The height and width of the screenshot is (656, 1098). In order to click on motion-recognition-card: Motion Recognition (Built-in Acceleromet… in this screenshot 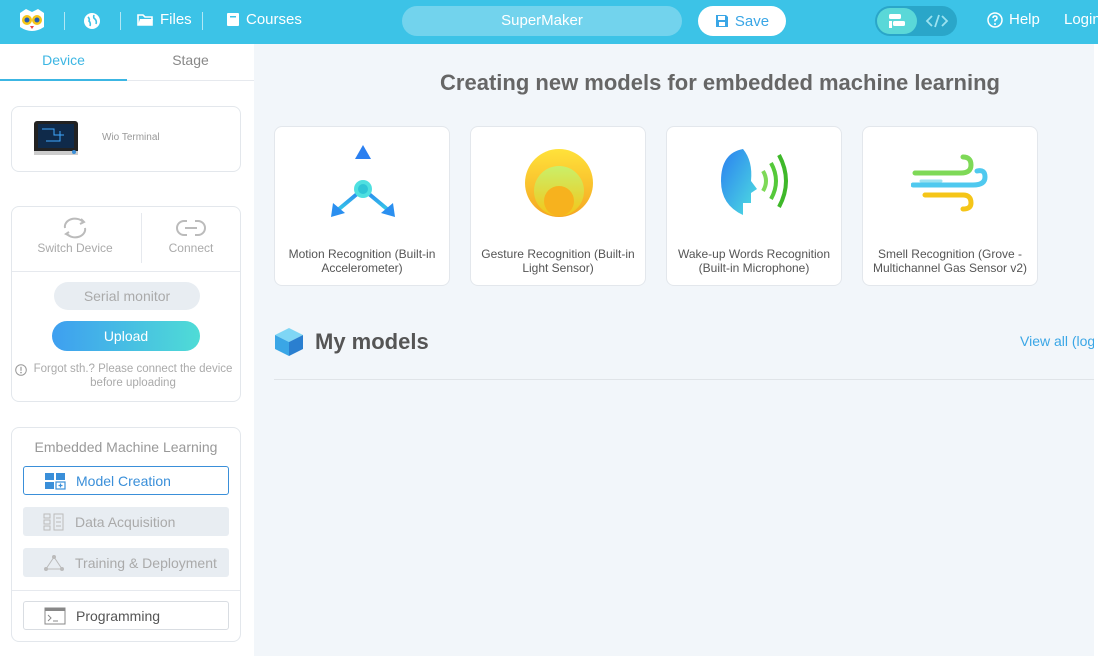, I will do `click(362, 206)`.